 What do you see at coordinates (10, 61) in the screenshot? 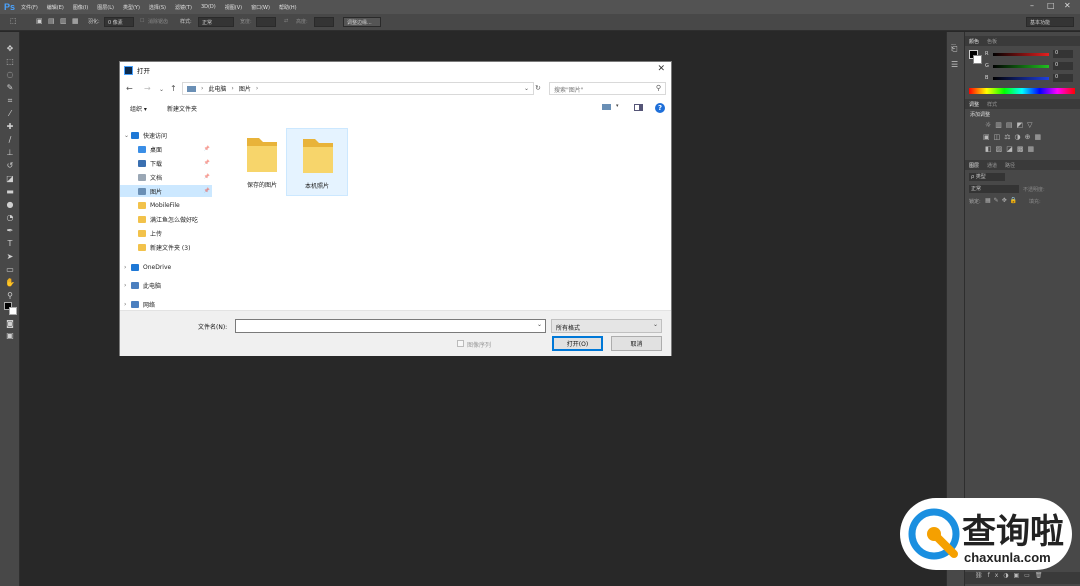
I see `marquee-icon: ⬚` at bounding box center [10, 61].